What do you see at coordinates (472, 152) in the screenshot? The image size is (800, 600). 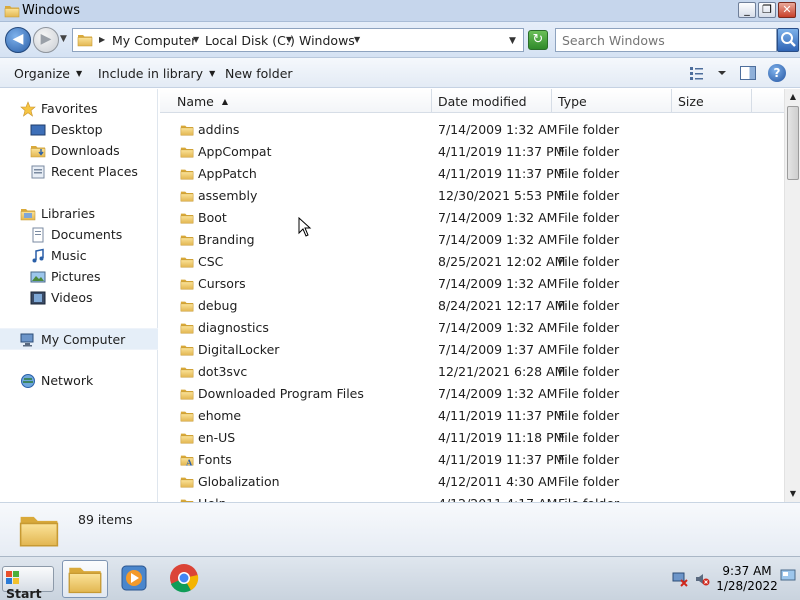 I see `table-row: AppCompat 4/11/2019 11:37 PM File folder` at bounding box center [472, 152].